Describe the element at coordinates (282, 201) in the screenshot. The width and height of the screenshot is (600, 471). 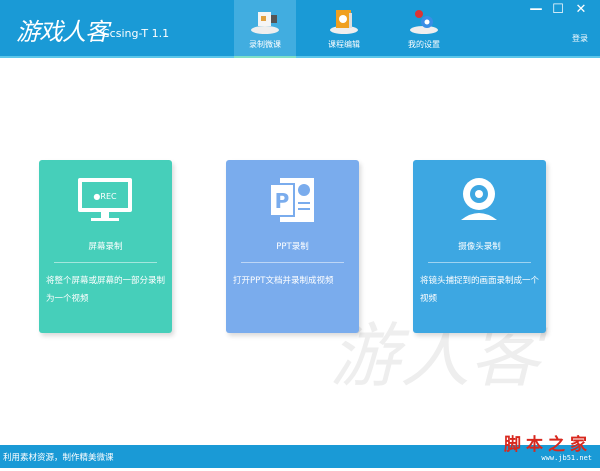
I see `svg-text: P` at that location.